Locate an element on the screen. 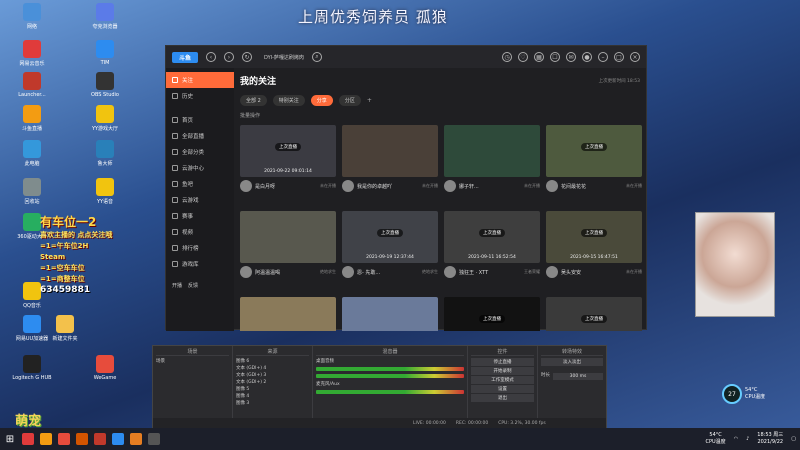 This screenshot has height=450, width=800. streamer-card: 我是你的卓越吖 未在开播 is located at coordinates (390, 165).